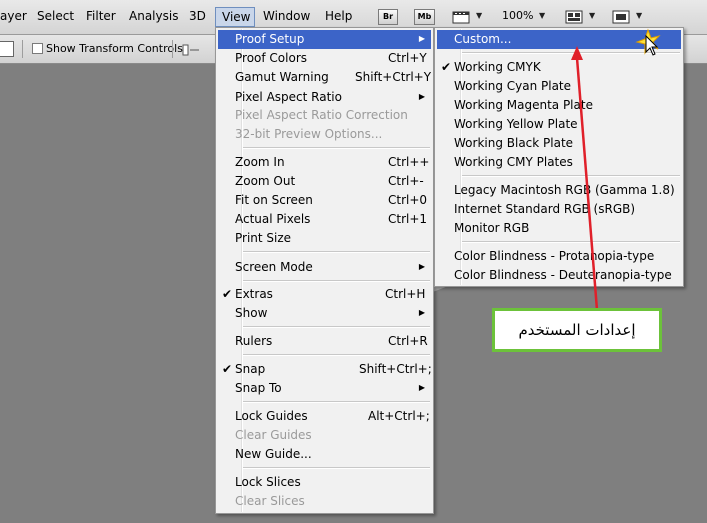 The height and width of the screenshot is (523, 707). I want to click on annotation-callout: إعدادات المستخدم, so click(577, 330).